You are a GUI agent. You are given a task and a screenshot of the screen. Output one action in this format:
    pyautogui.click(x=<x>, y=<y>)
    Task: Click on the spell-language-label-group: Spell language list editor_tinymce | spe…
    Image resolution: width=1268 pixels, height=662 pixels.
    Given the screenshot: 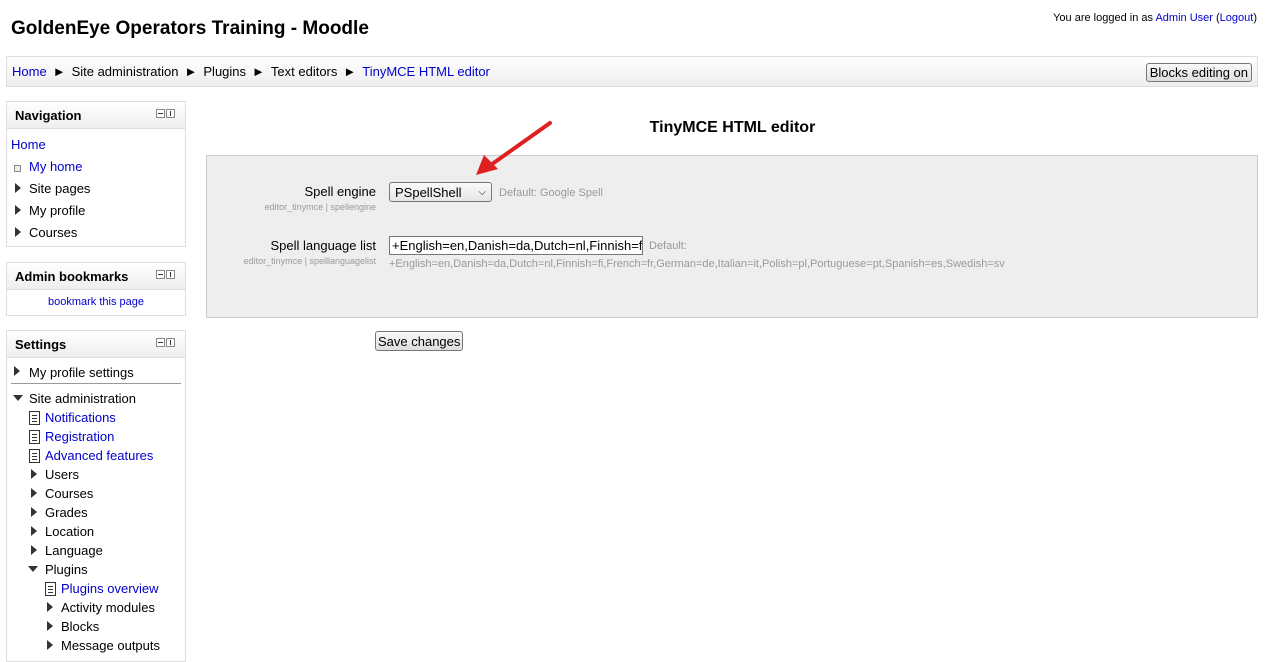 What is the action you would take?
    pyautogui.click(x=226, y=252)
    